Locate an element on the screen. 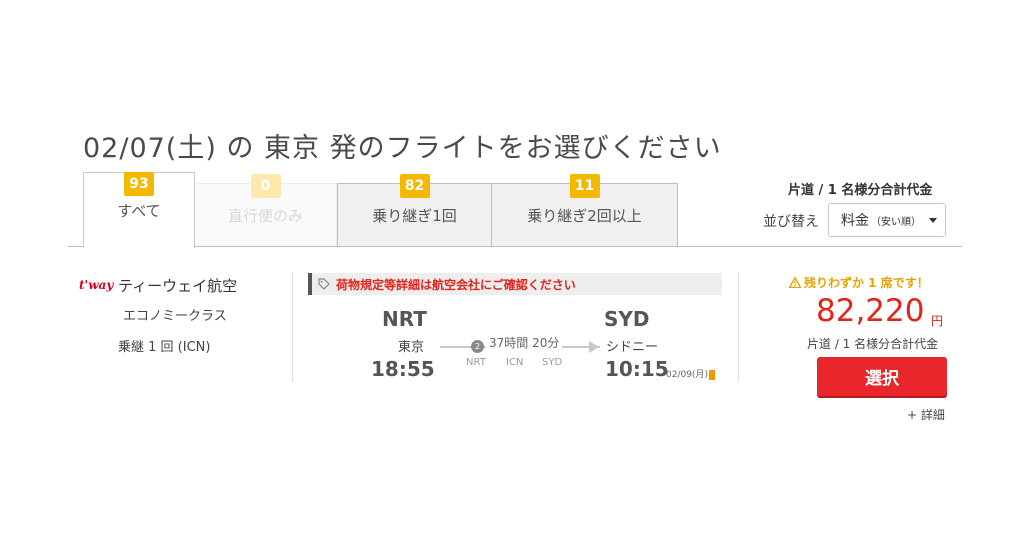  warning-icon is located at coordinates (795, 282).